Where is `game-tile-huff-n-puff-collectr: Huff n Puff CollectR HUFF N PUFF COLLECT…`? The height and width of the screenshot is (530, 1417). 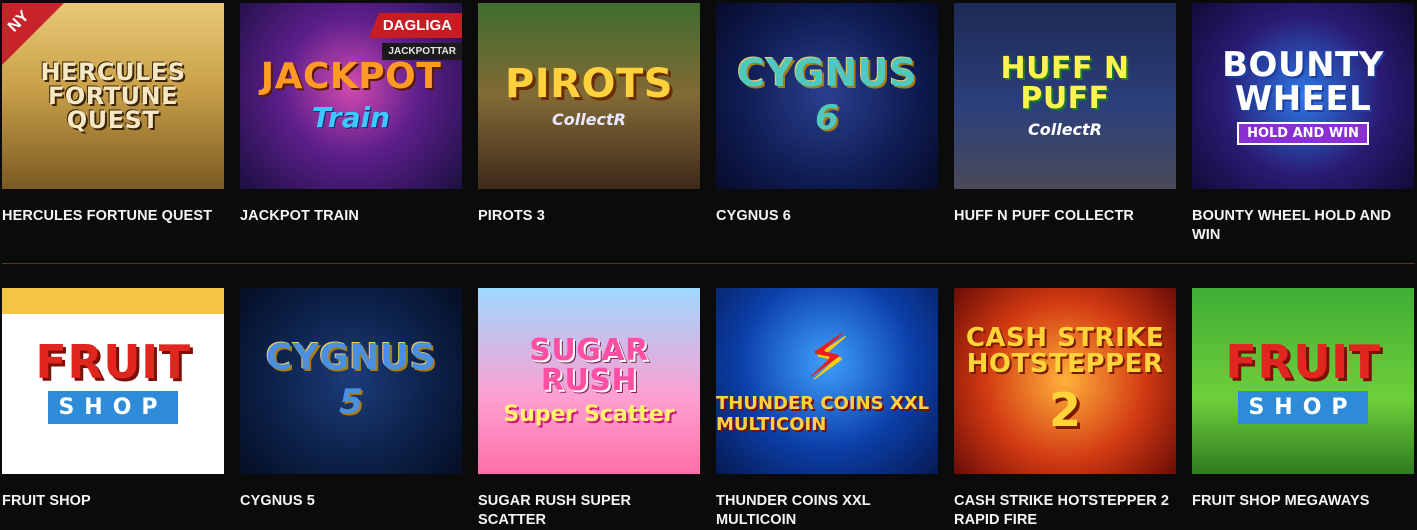
game-tile-huff-n-puff-collectr: Huff n Puff CollectR HUFF N PUFF COLLECT… is located at coordinates (1065, 124).